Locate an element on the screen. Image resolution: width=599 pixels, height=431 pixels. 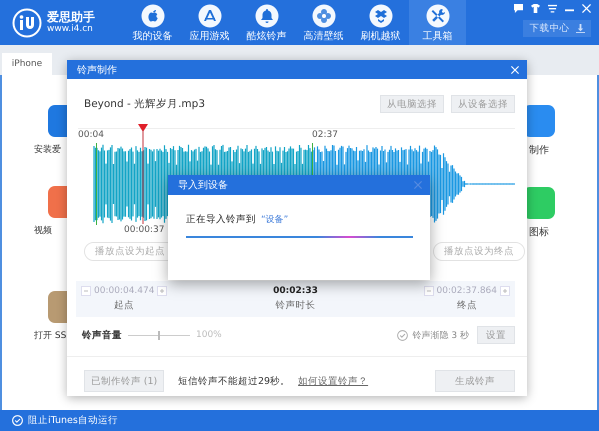
box-icon is located at coordinates (380, 16).